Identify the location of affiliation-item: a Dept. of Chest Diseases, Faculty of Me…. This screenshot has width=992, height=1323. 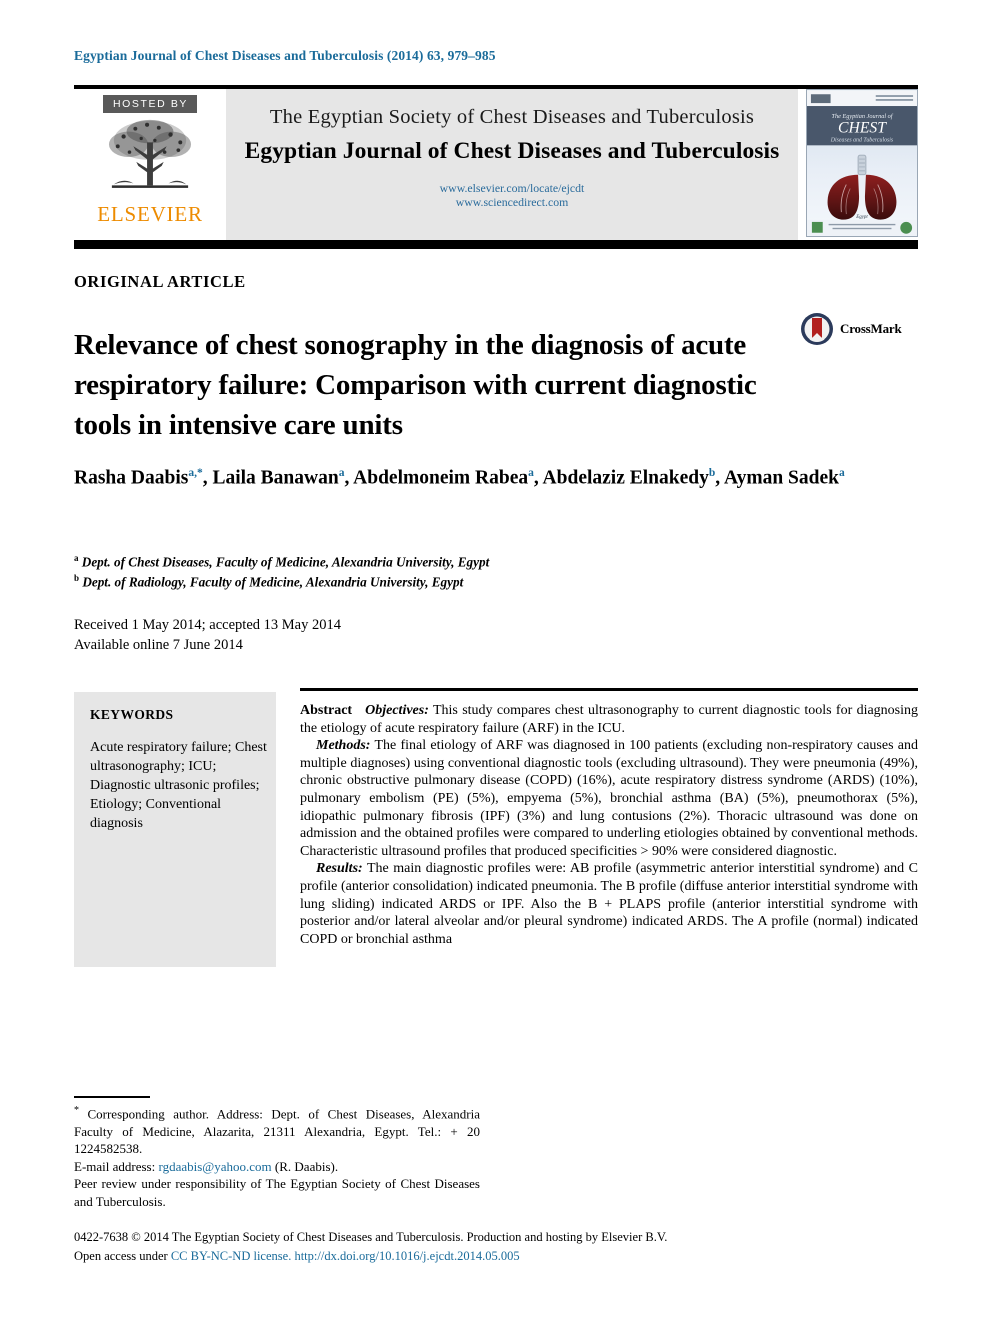
(281, 560).